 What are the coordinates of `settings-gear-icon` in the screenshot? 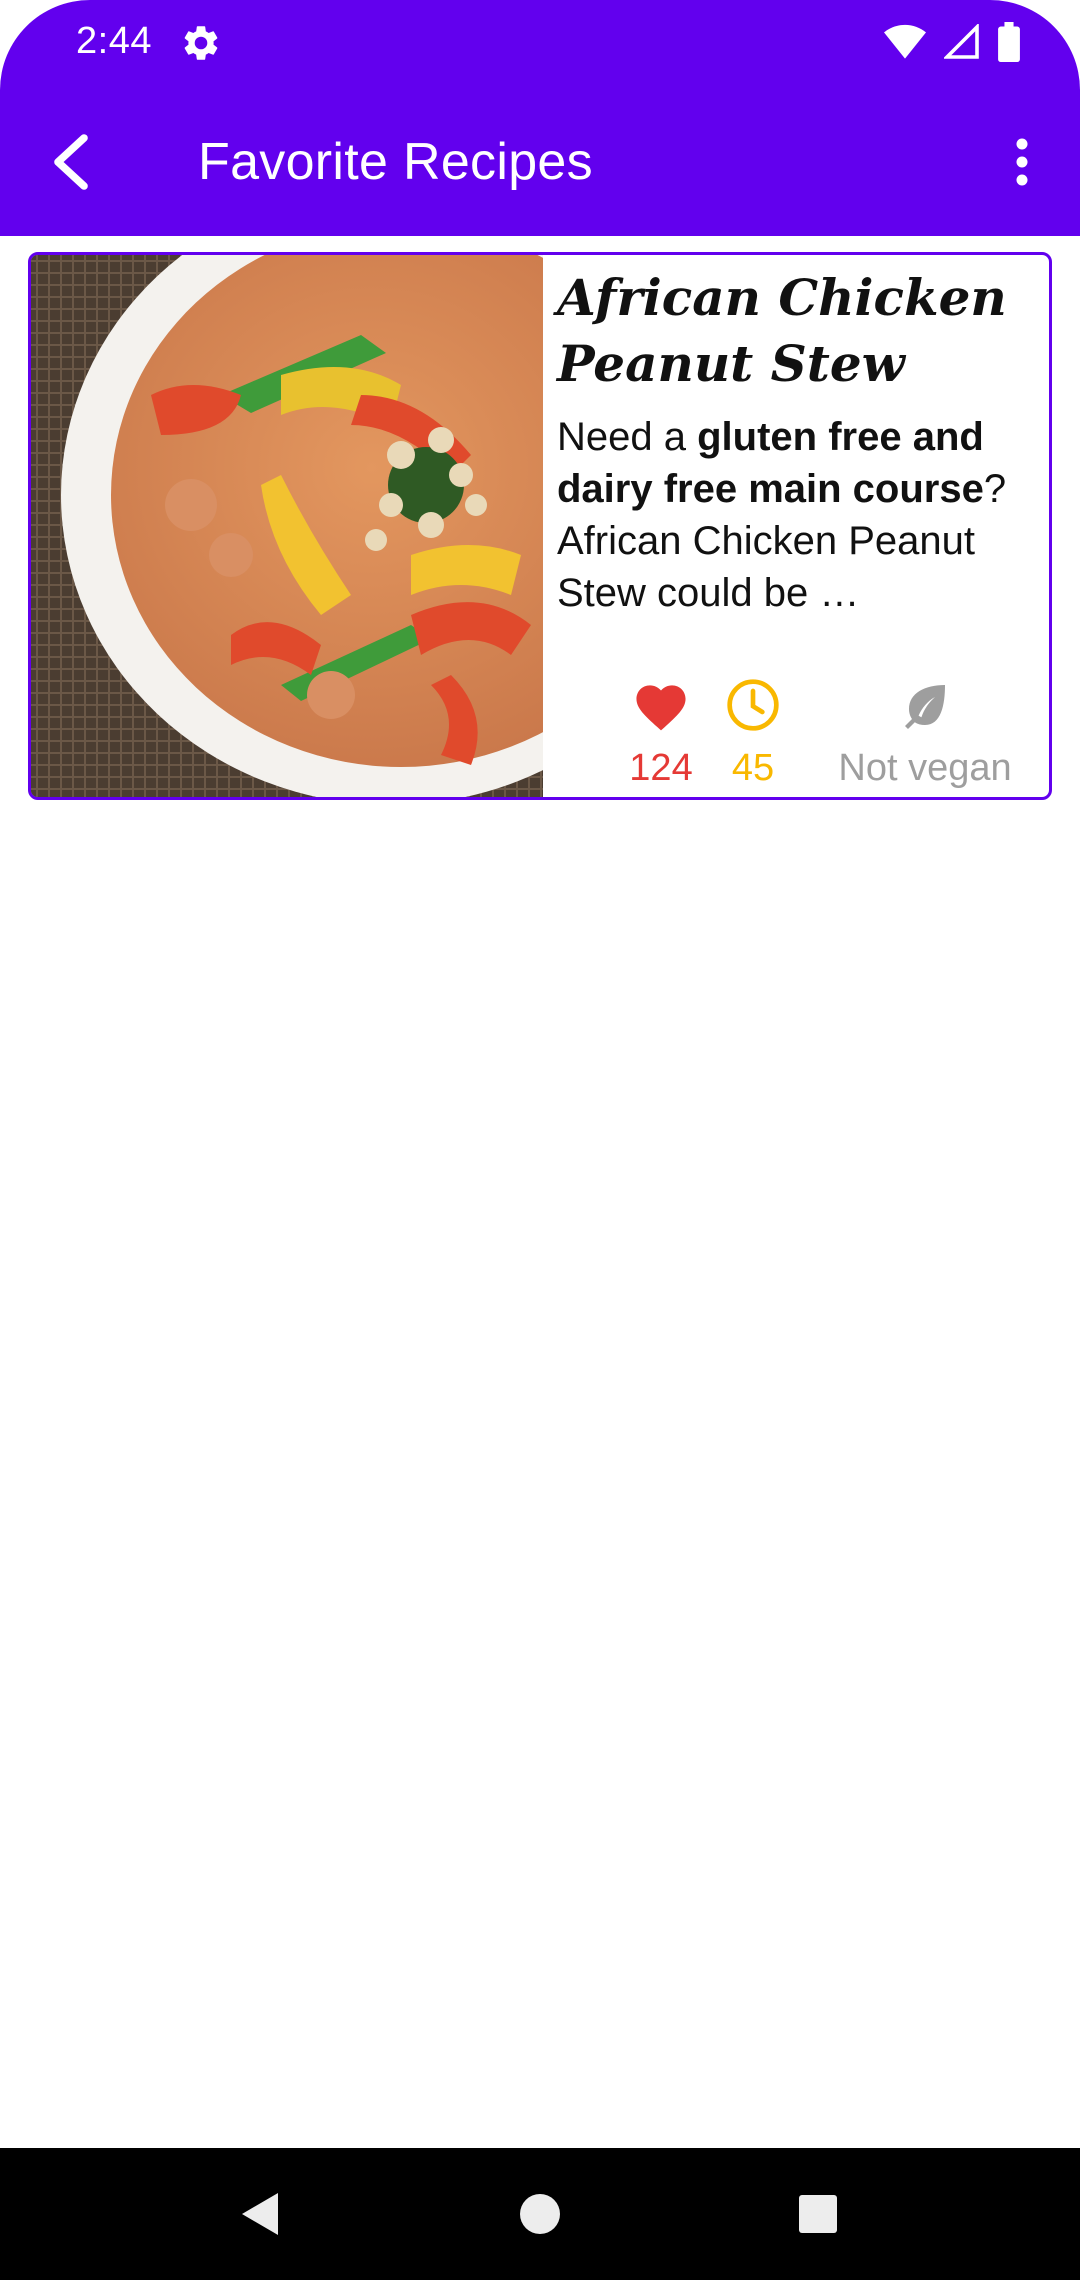 It's located at (201, 43).